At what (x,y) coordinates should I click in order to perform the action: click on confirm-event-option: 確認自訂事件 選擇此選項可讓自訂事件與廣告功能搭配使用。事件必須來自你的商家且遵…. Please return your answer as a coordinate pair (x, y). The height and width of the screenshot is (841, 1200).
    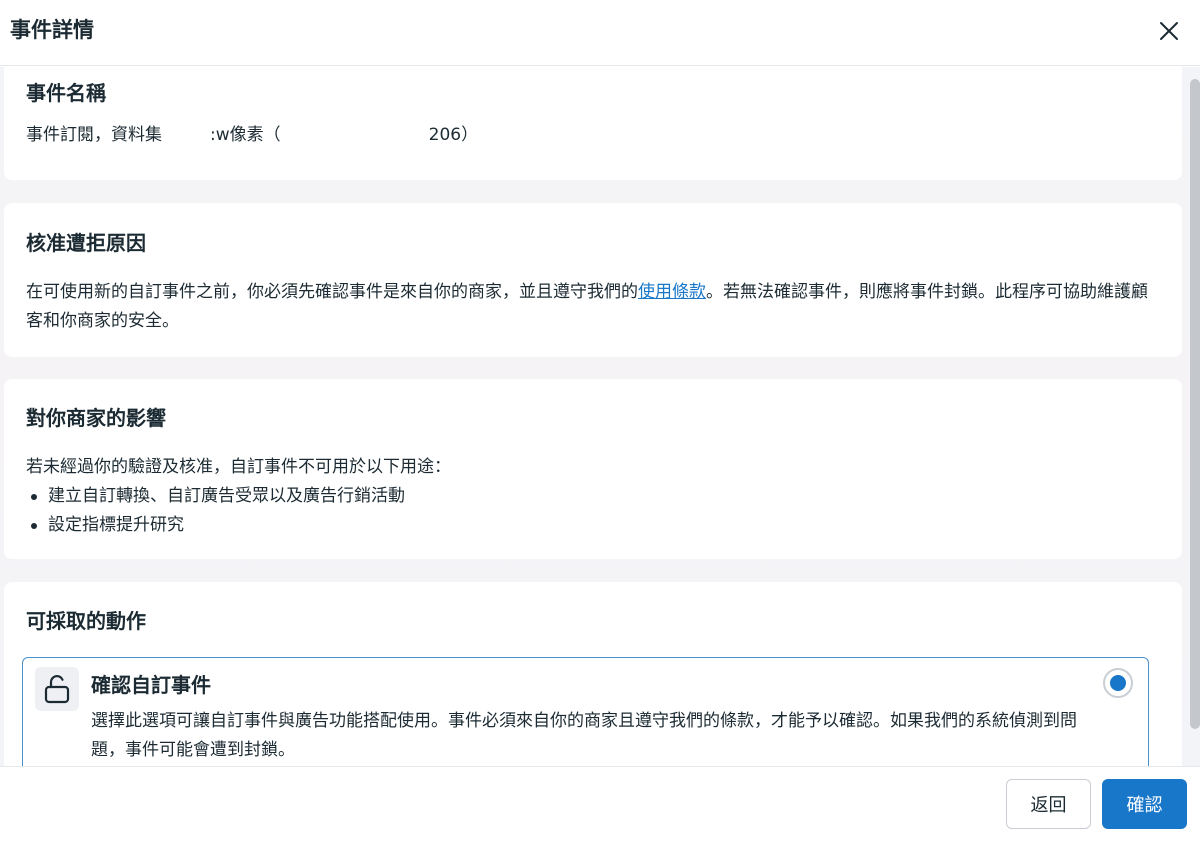
    Looking at the image, I should click on (585, 711).